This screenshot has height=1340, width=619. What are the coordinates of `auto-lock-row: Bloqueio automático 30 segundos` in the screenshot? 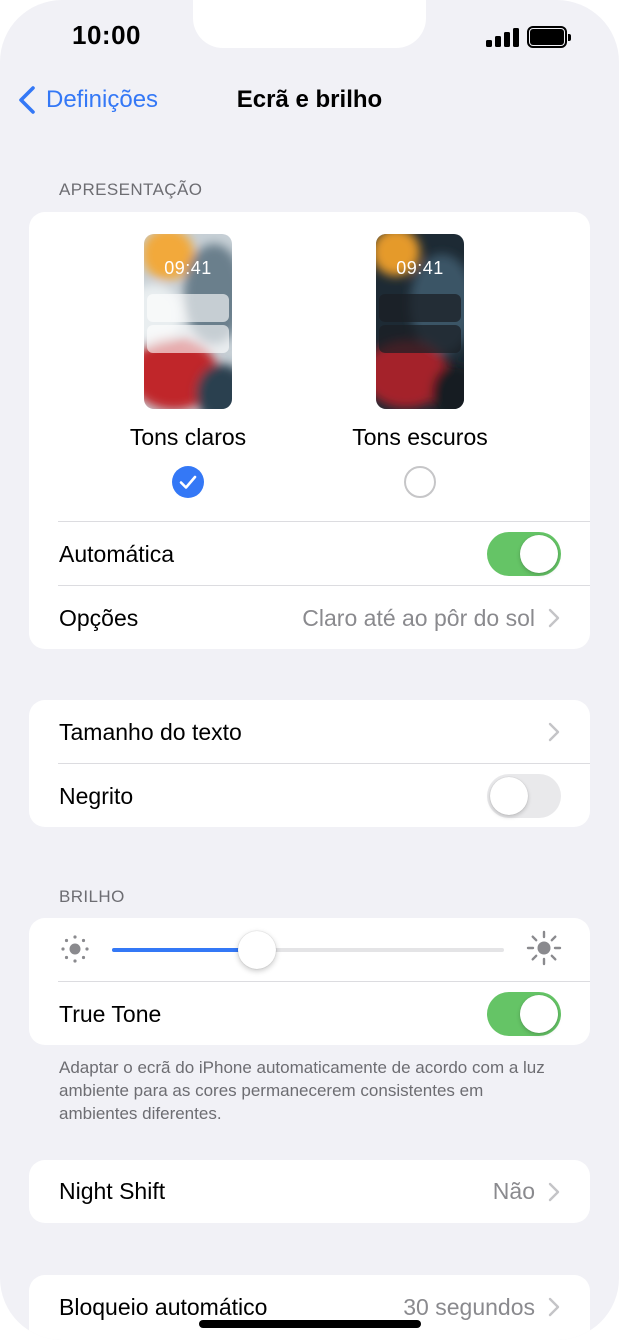 It's located at (309, 1307).